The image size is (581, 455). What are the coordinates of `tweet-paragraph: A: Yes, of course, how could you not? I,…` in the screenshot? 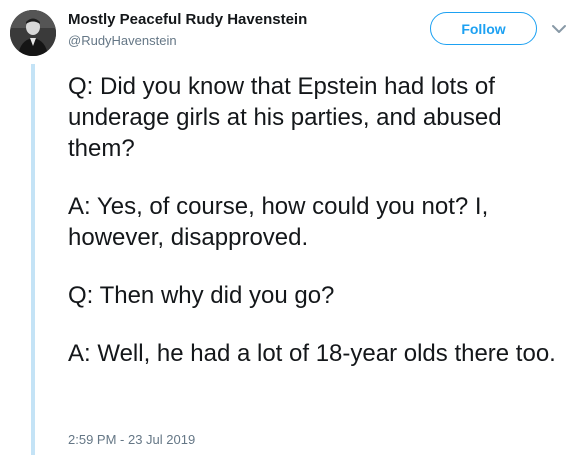 It's located at (278, 222).